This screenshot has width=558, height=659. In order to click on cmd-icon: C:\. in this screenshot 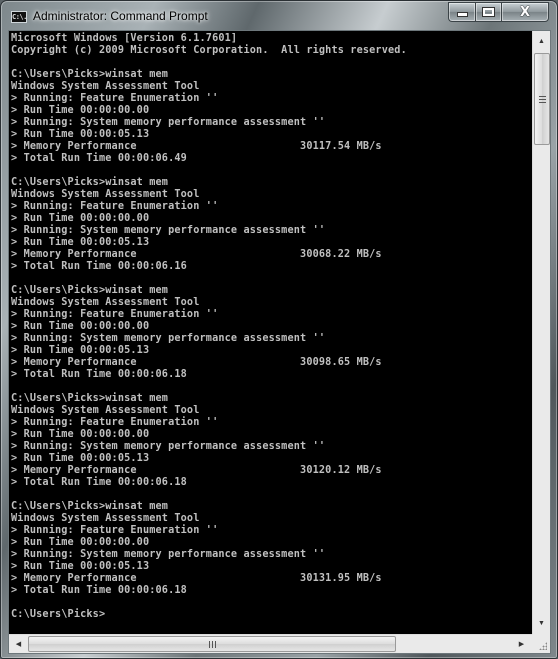, I will do `click(19, 17)`.